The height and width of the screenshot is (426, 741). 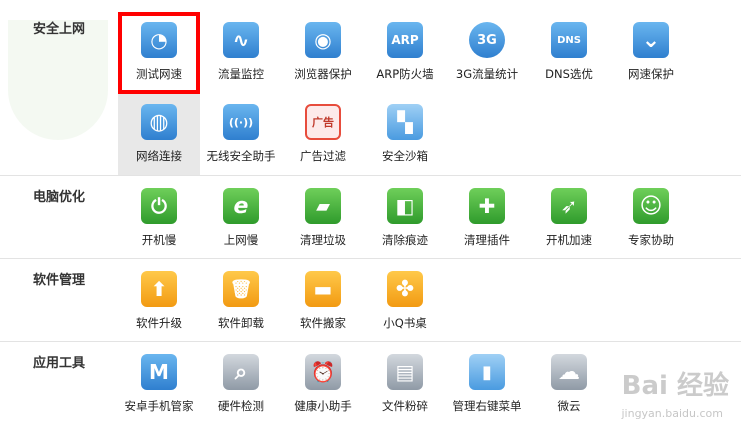 What do you see at coordinates (241, 289) in the screenshot?
I see `trash-icon: 🗑` at bounding box center [241, 289].